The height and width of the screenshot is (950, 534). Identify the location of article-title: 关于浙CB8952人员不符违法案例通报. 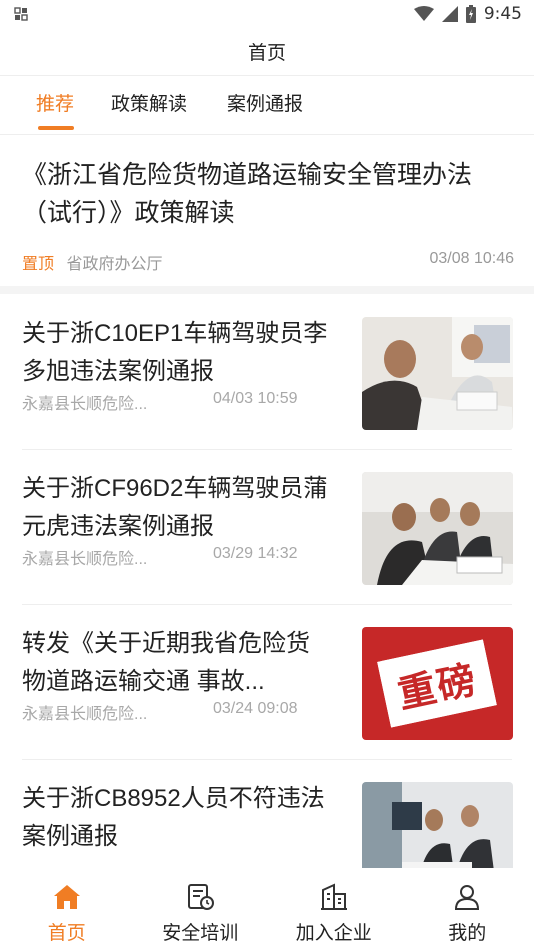
(173, 817).